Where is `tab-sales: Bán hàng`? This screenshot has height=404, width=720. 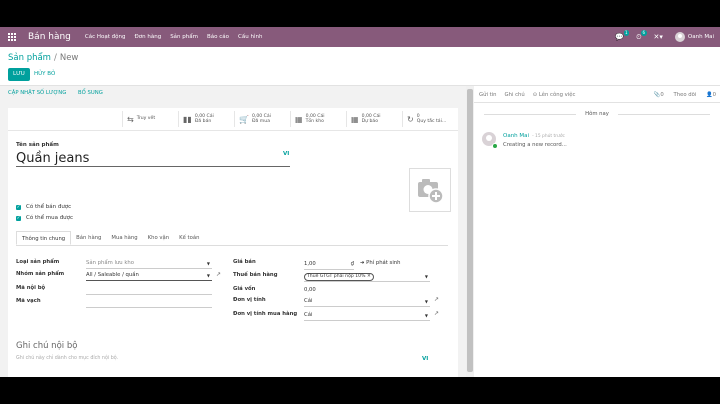 tab-sales: Bán hàng is located at coordinates (88, 238).